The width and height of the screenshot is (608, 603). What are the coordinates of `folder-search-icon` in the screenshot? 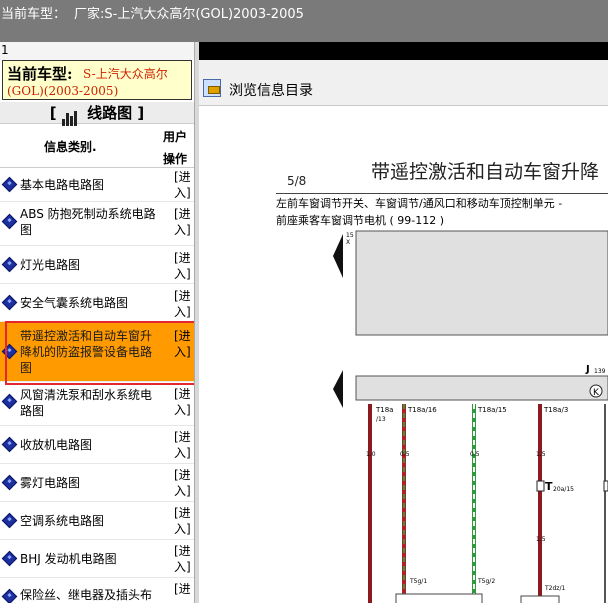 It's located at (212, 88).